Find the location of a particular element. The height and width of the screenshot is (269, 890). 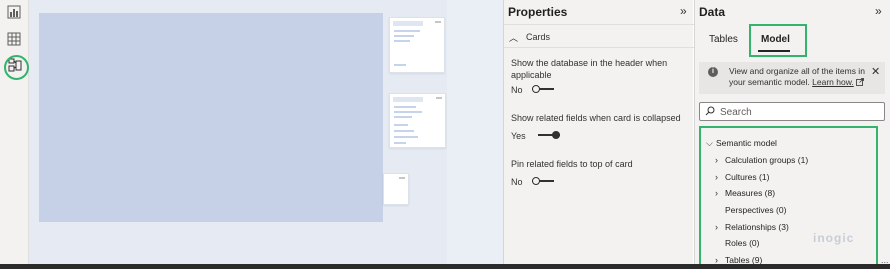

tree-item-cultures: › Cultures (1) is located at coordinates (742, 177).